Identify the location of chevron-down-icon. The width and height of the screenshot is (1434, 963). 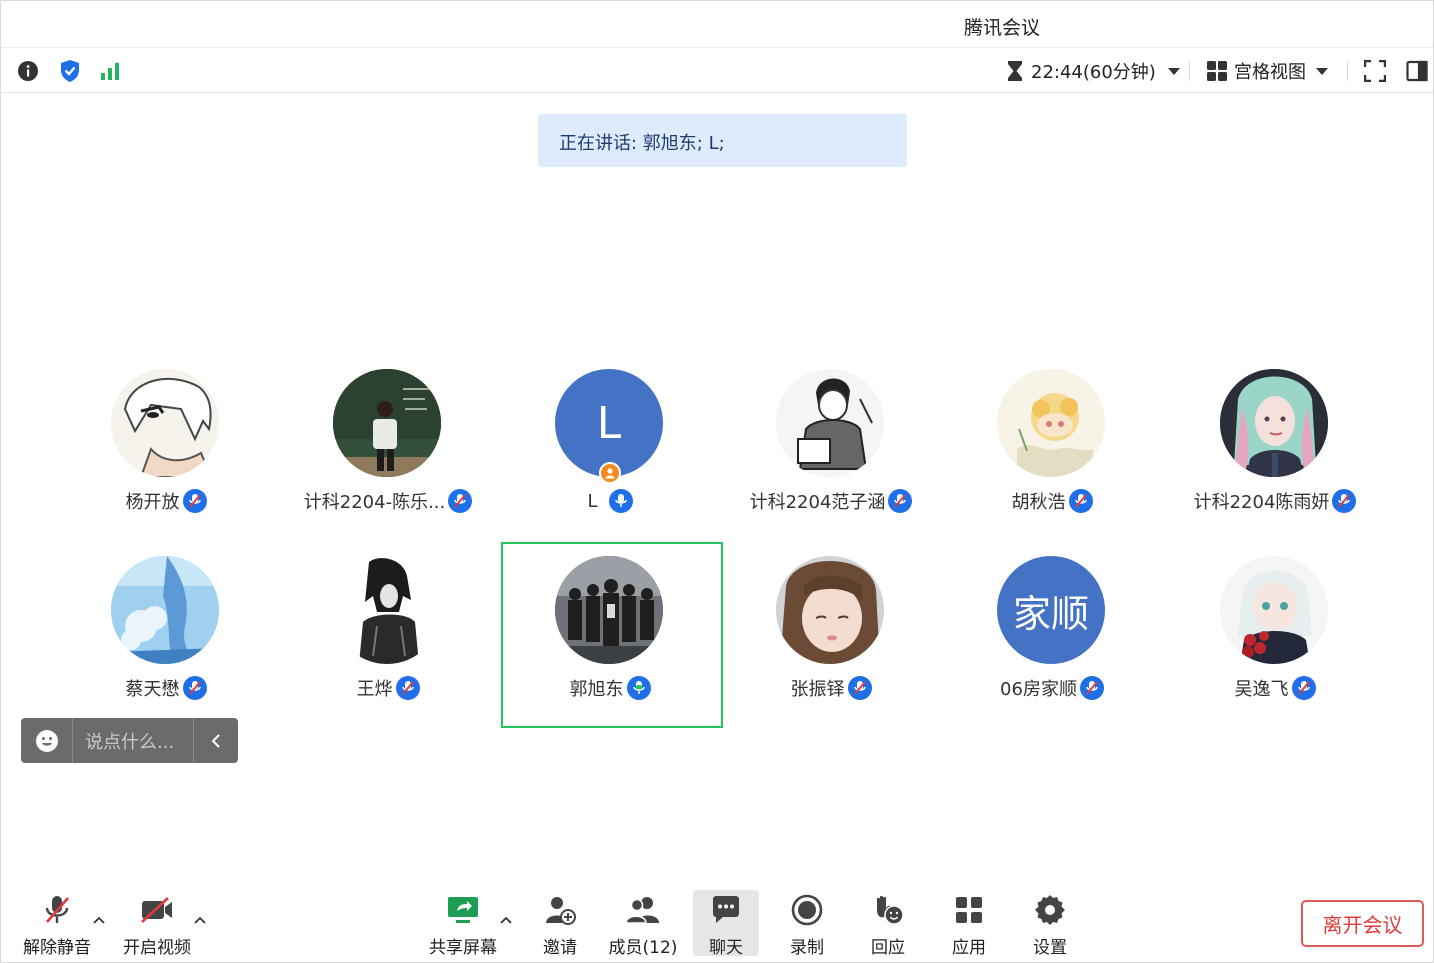
(1173, 71).